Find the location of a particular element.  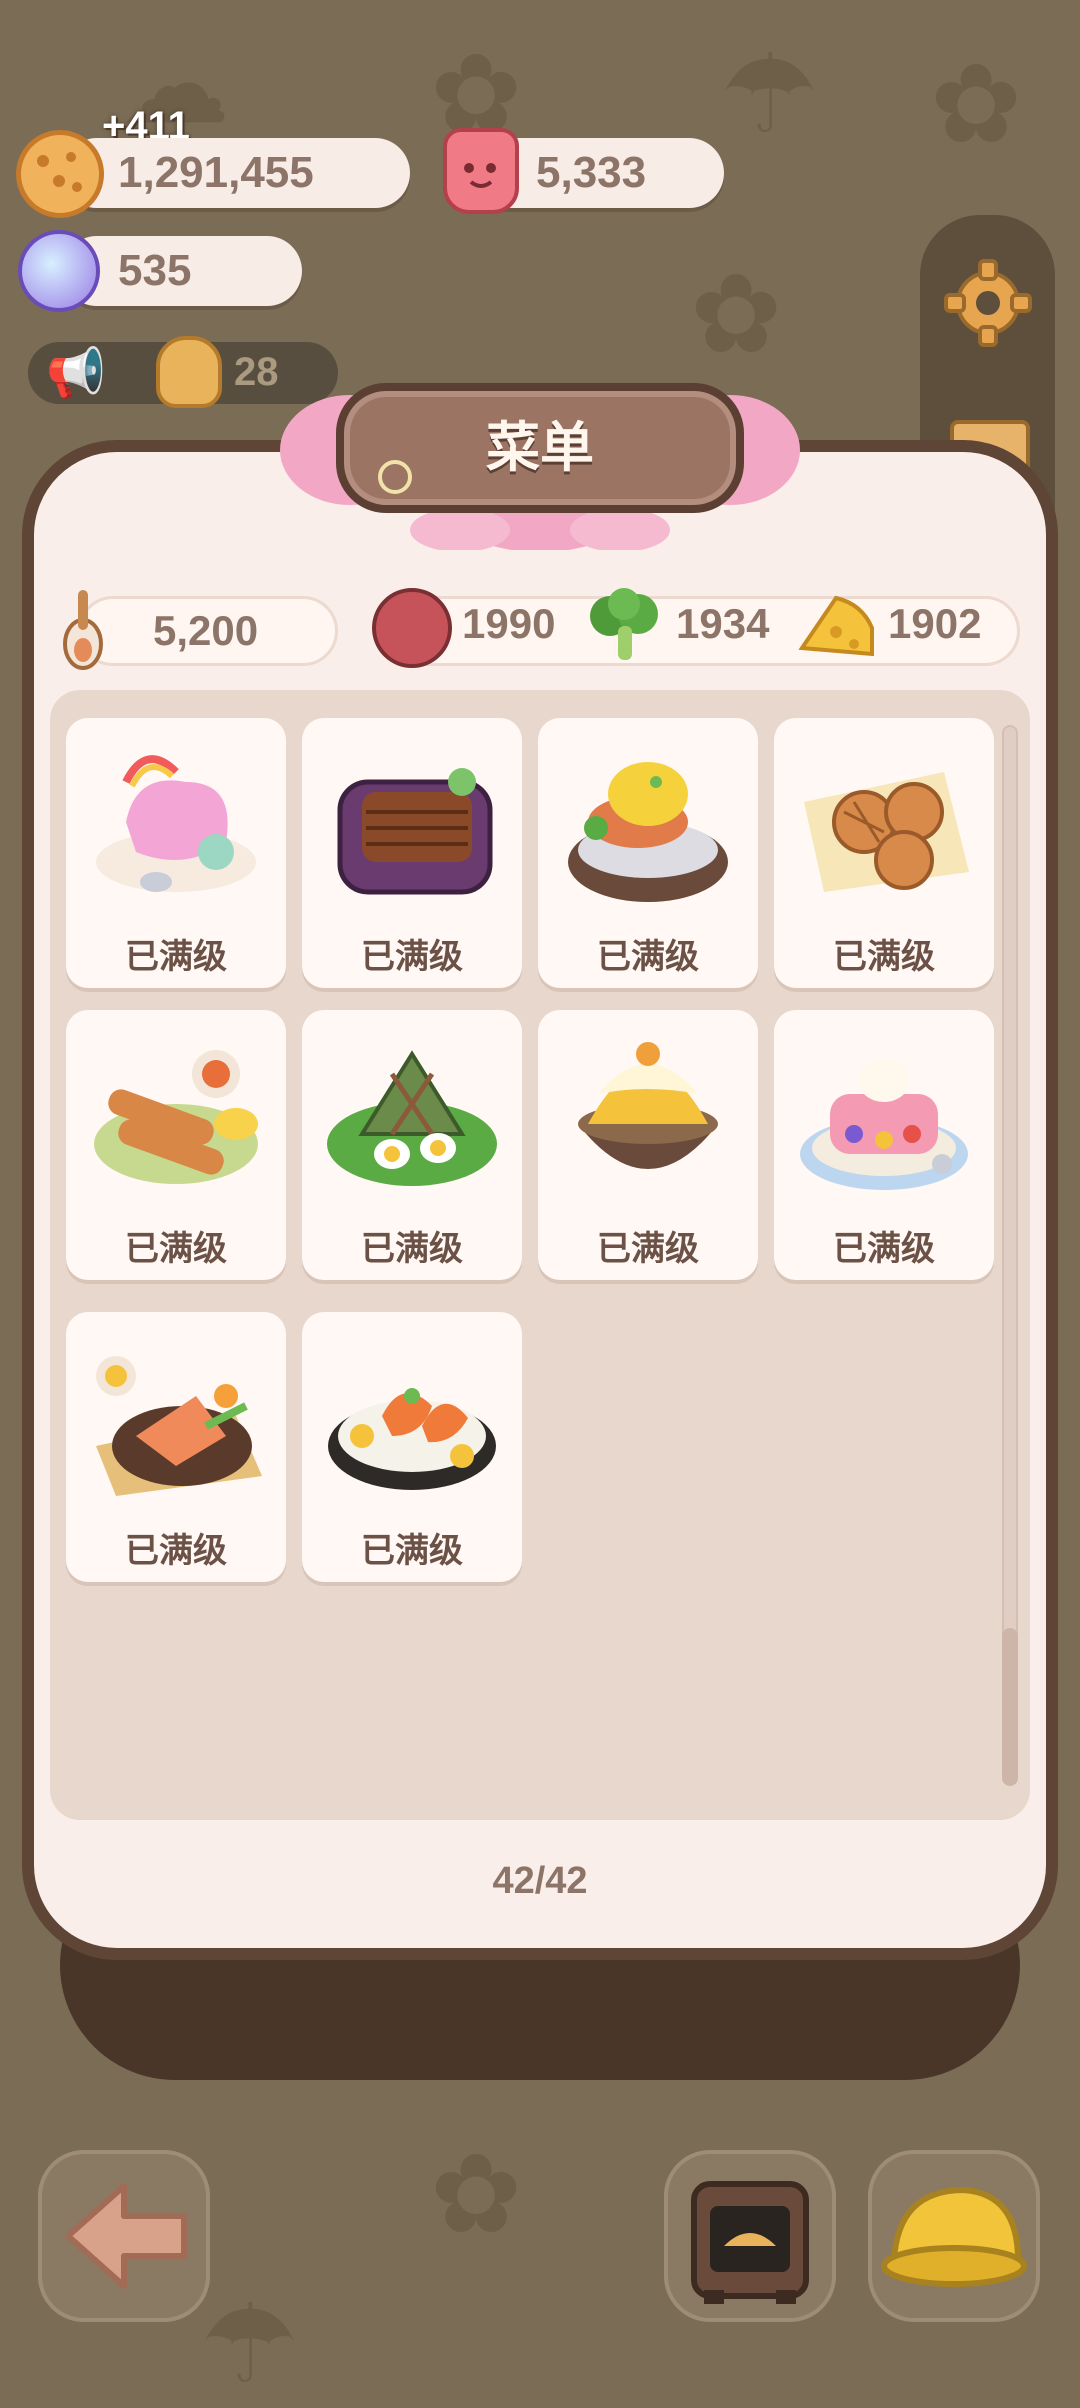

candy-count: 535 is located at coordinates (155, 270).